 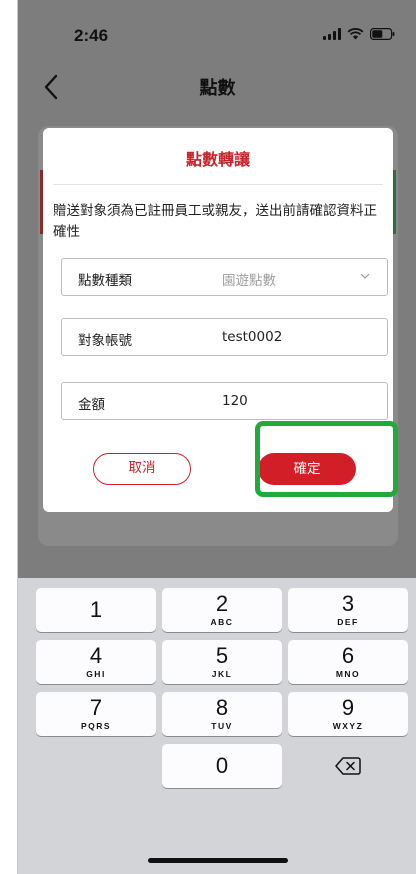 What do you see at coordinates (218, 860) in the screenshot?
I see `home-indicator` at bounding box center [218, 860].